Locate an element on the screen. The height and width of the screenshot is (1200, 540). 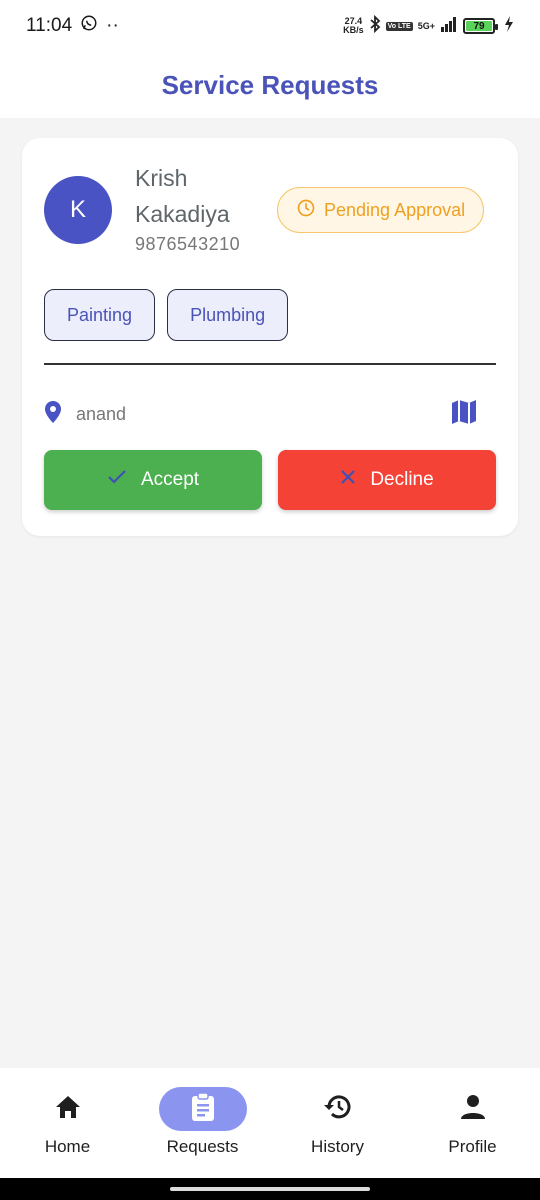
gesture-bar is located at coordinates (270, 1189).